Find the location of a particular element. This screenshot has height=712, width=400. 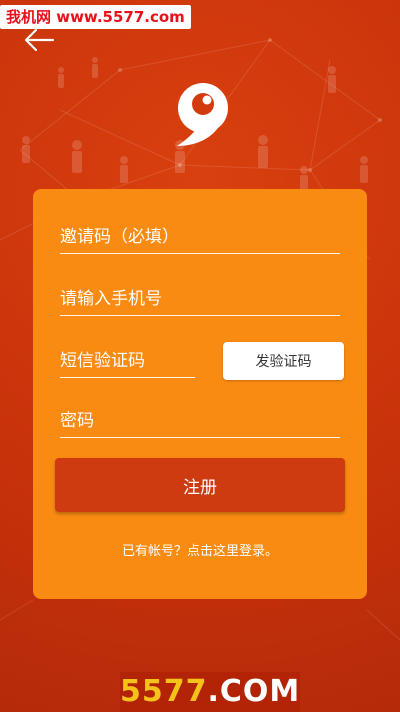

watermark-bottom: 5577.COM is located at coordinates (210, 692).